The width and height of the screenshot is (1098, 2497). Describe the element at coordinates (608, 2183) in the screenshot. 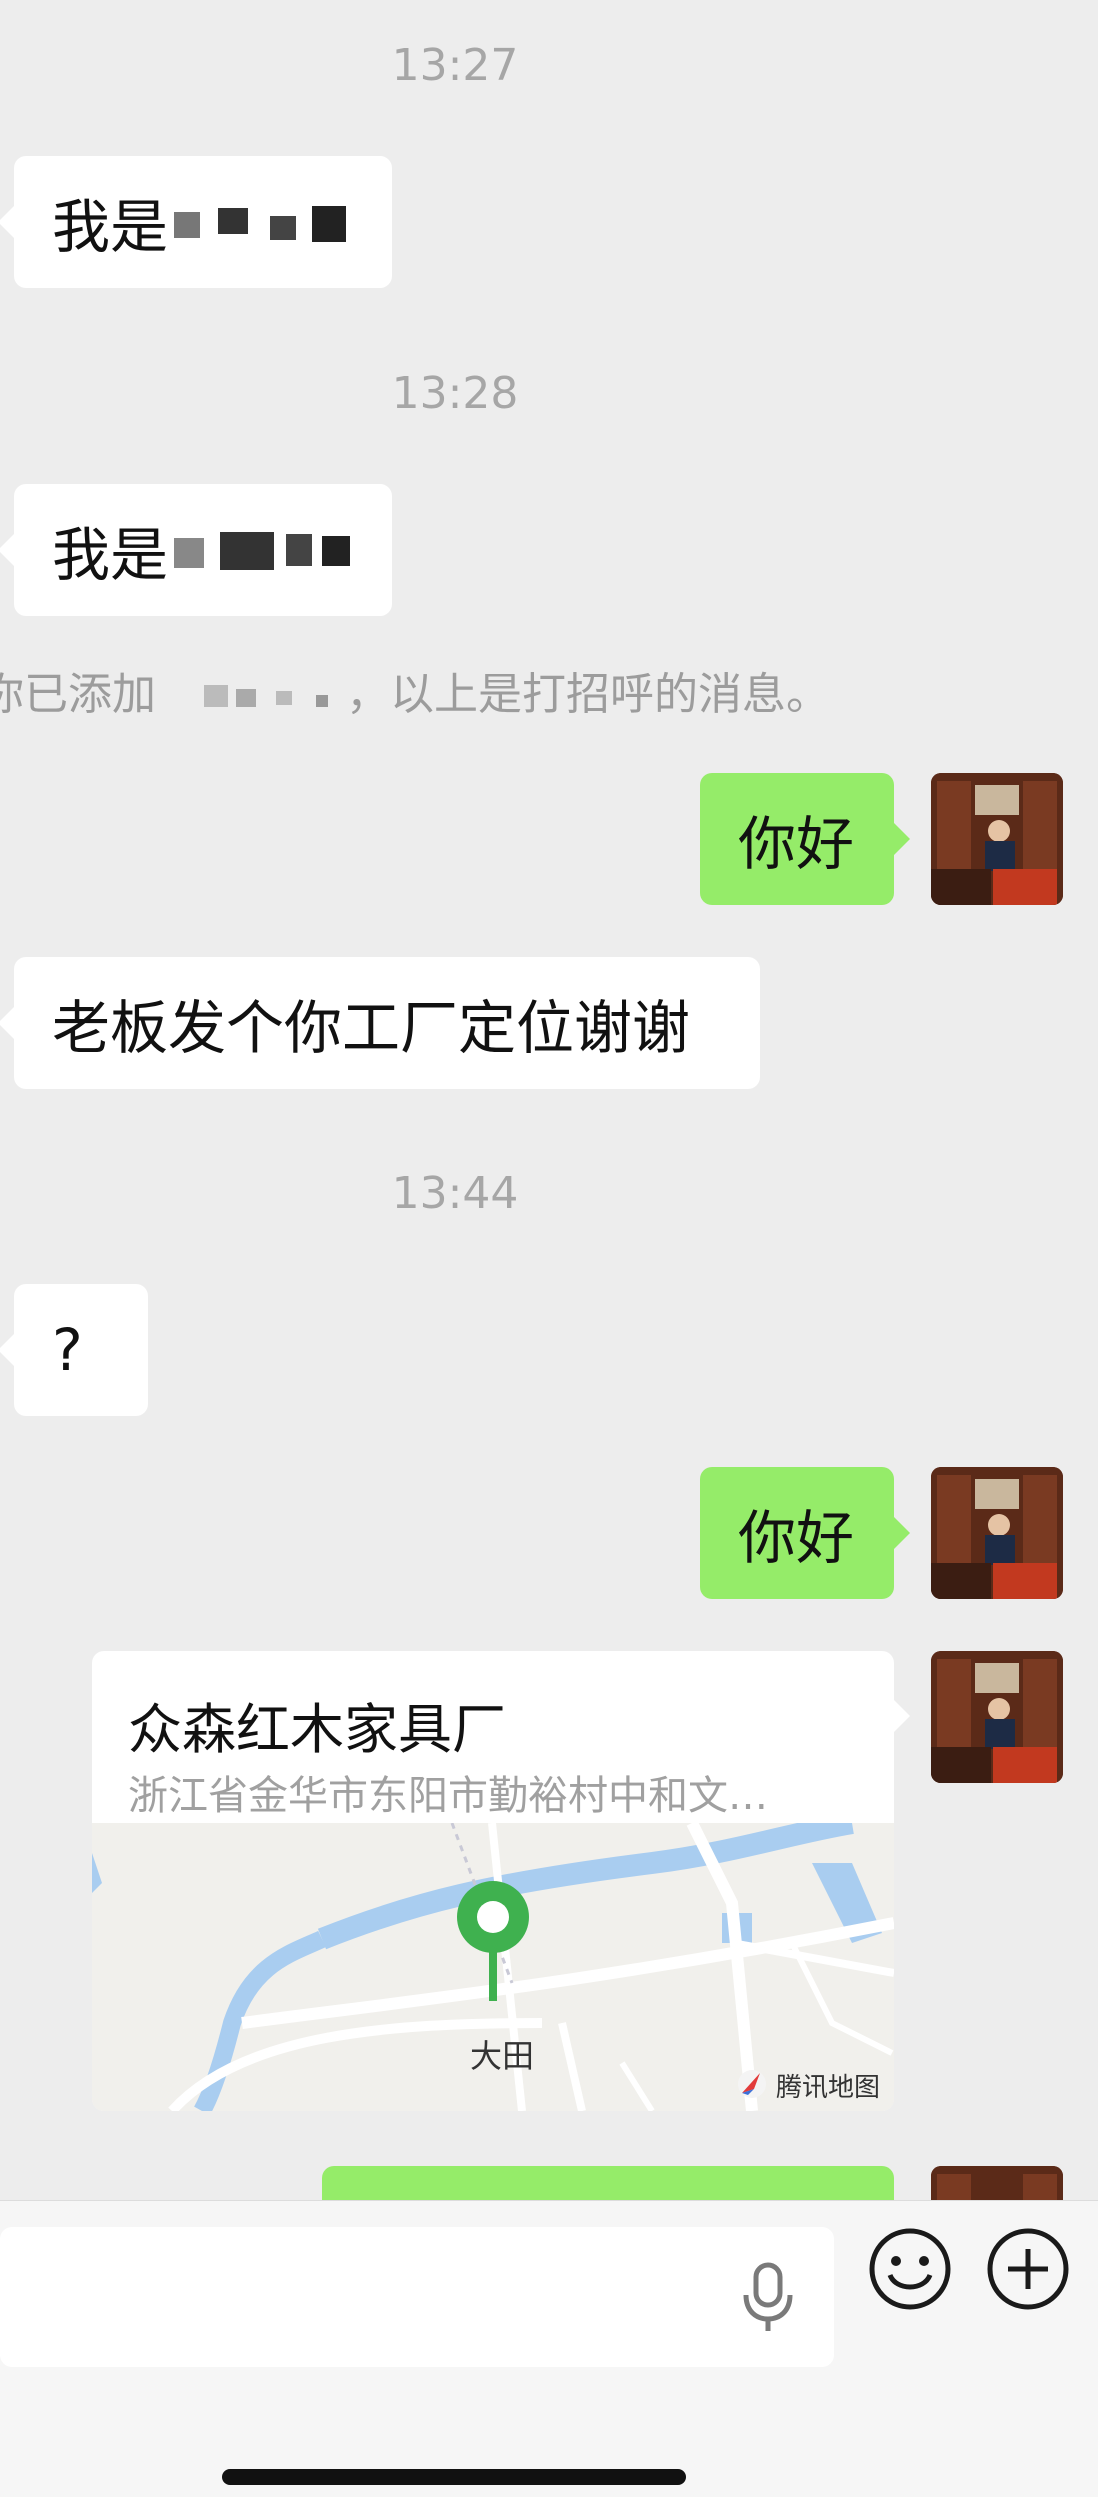

I see `message-sent` at that location.